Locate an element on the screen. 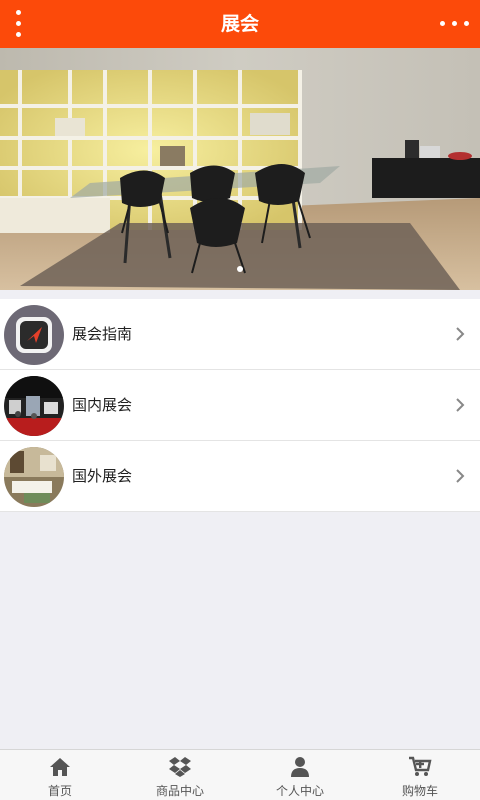 Image resolution: width=480 pixels, height=800 pixels. carousel-indicator is located at coordinates (240, 266).